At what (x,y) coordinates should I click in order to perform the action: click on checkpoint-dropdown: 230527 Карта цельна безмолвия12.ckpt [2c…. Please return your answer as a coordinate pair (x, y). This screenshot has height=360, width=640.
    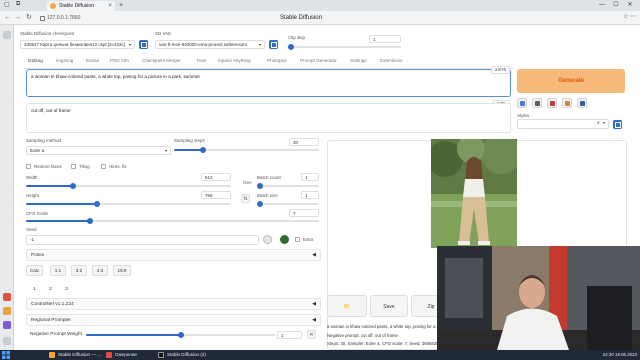
    Looking at the image, I should click on (77, 44).